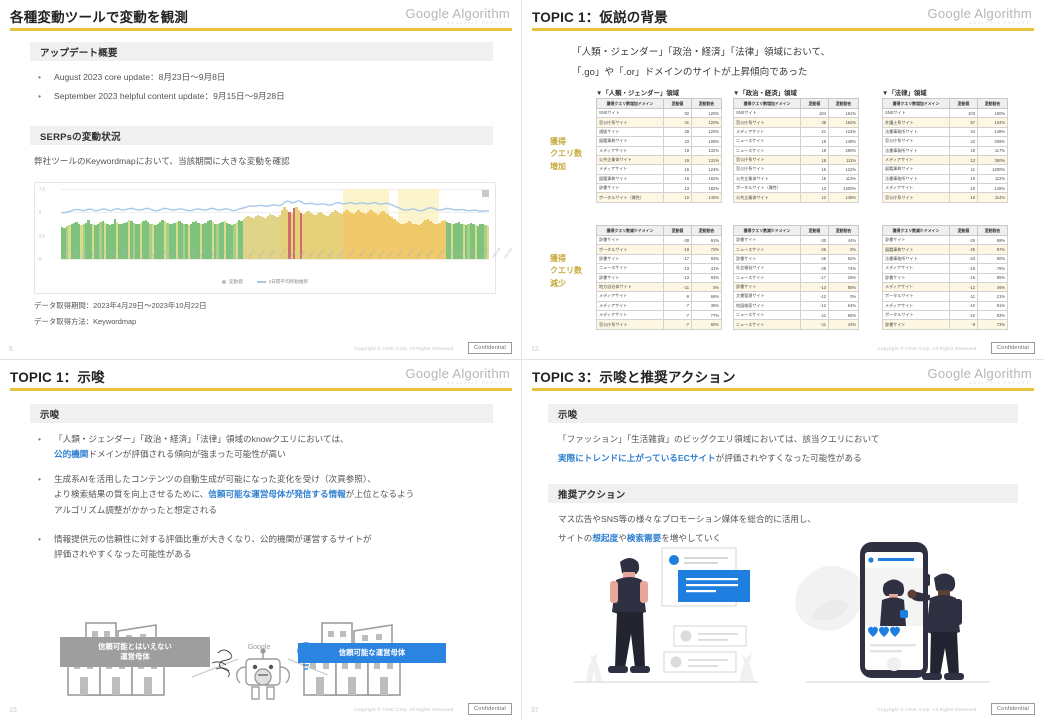 The width and height of the screenshot is (1044, 720). I want to click on cell-value: -10, so click(963, 306).